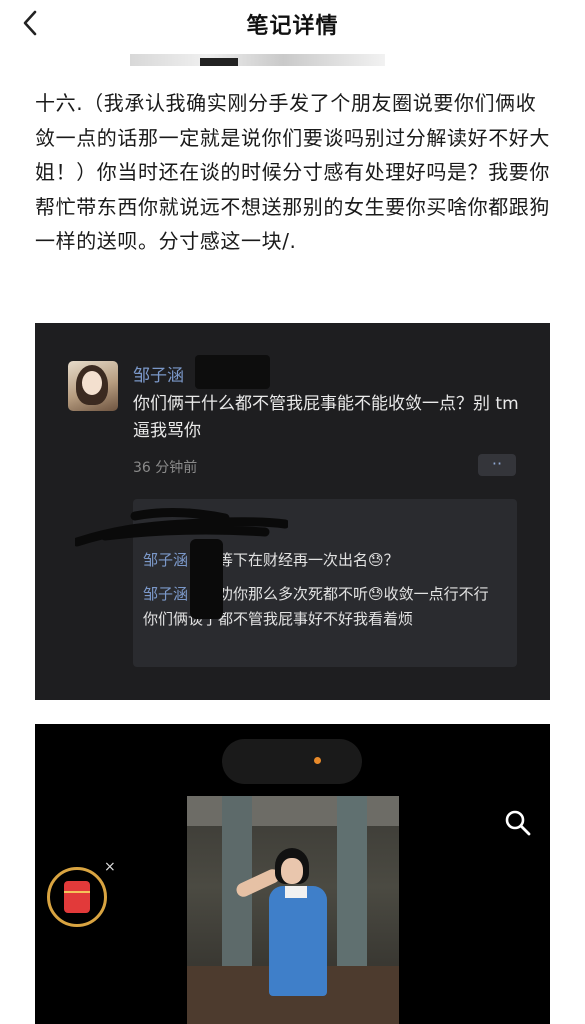 Image resolution: width=585 pixels, height=1024 pixels. Describe the element at coordinates (257, 60) in the screenshot. I see `cropped-image-strip` at that location.